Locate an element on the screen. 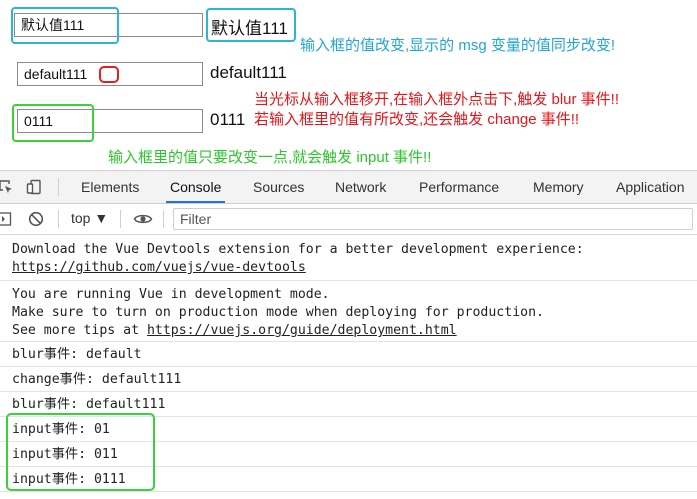 The width and height of the screenshot is (697, 499). tab-memory: Memory is located at coordinates (558, 187).